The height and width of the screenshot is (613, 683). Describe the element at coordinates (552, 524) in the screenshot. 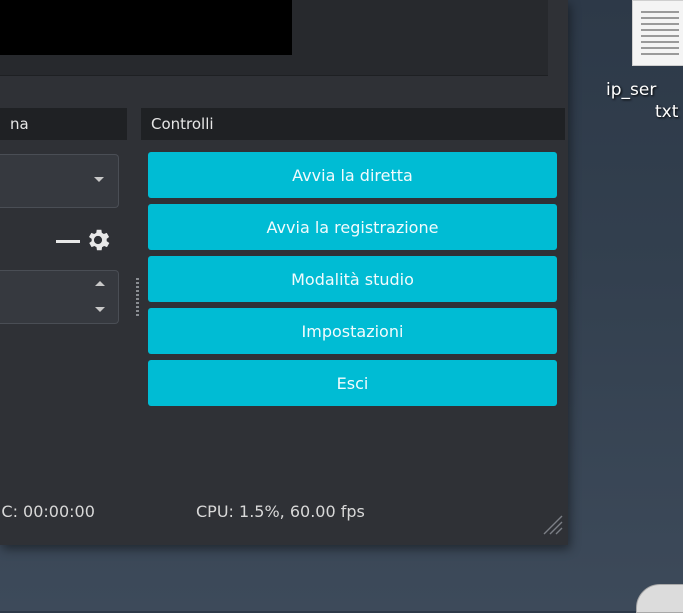

I see `resize-grip-icon` at that location.